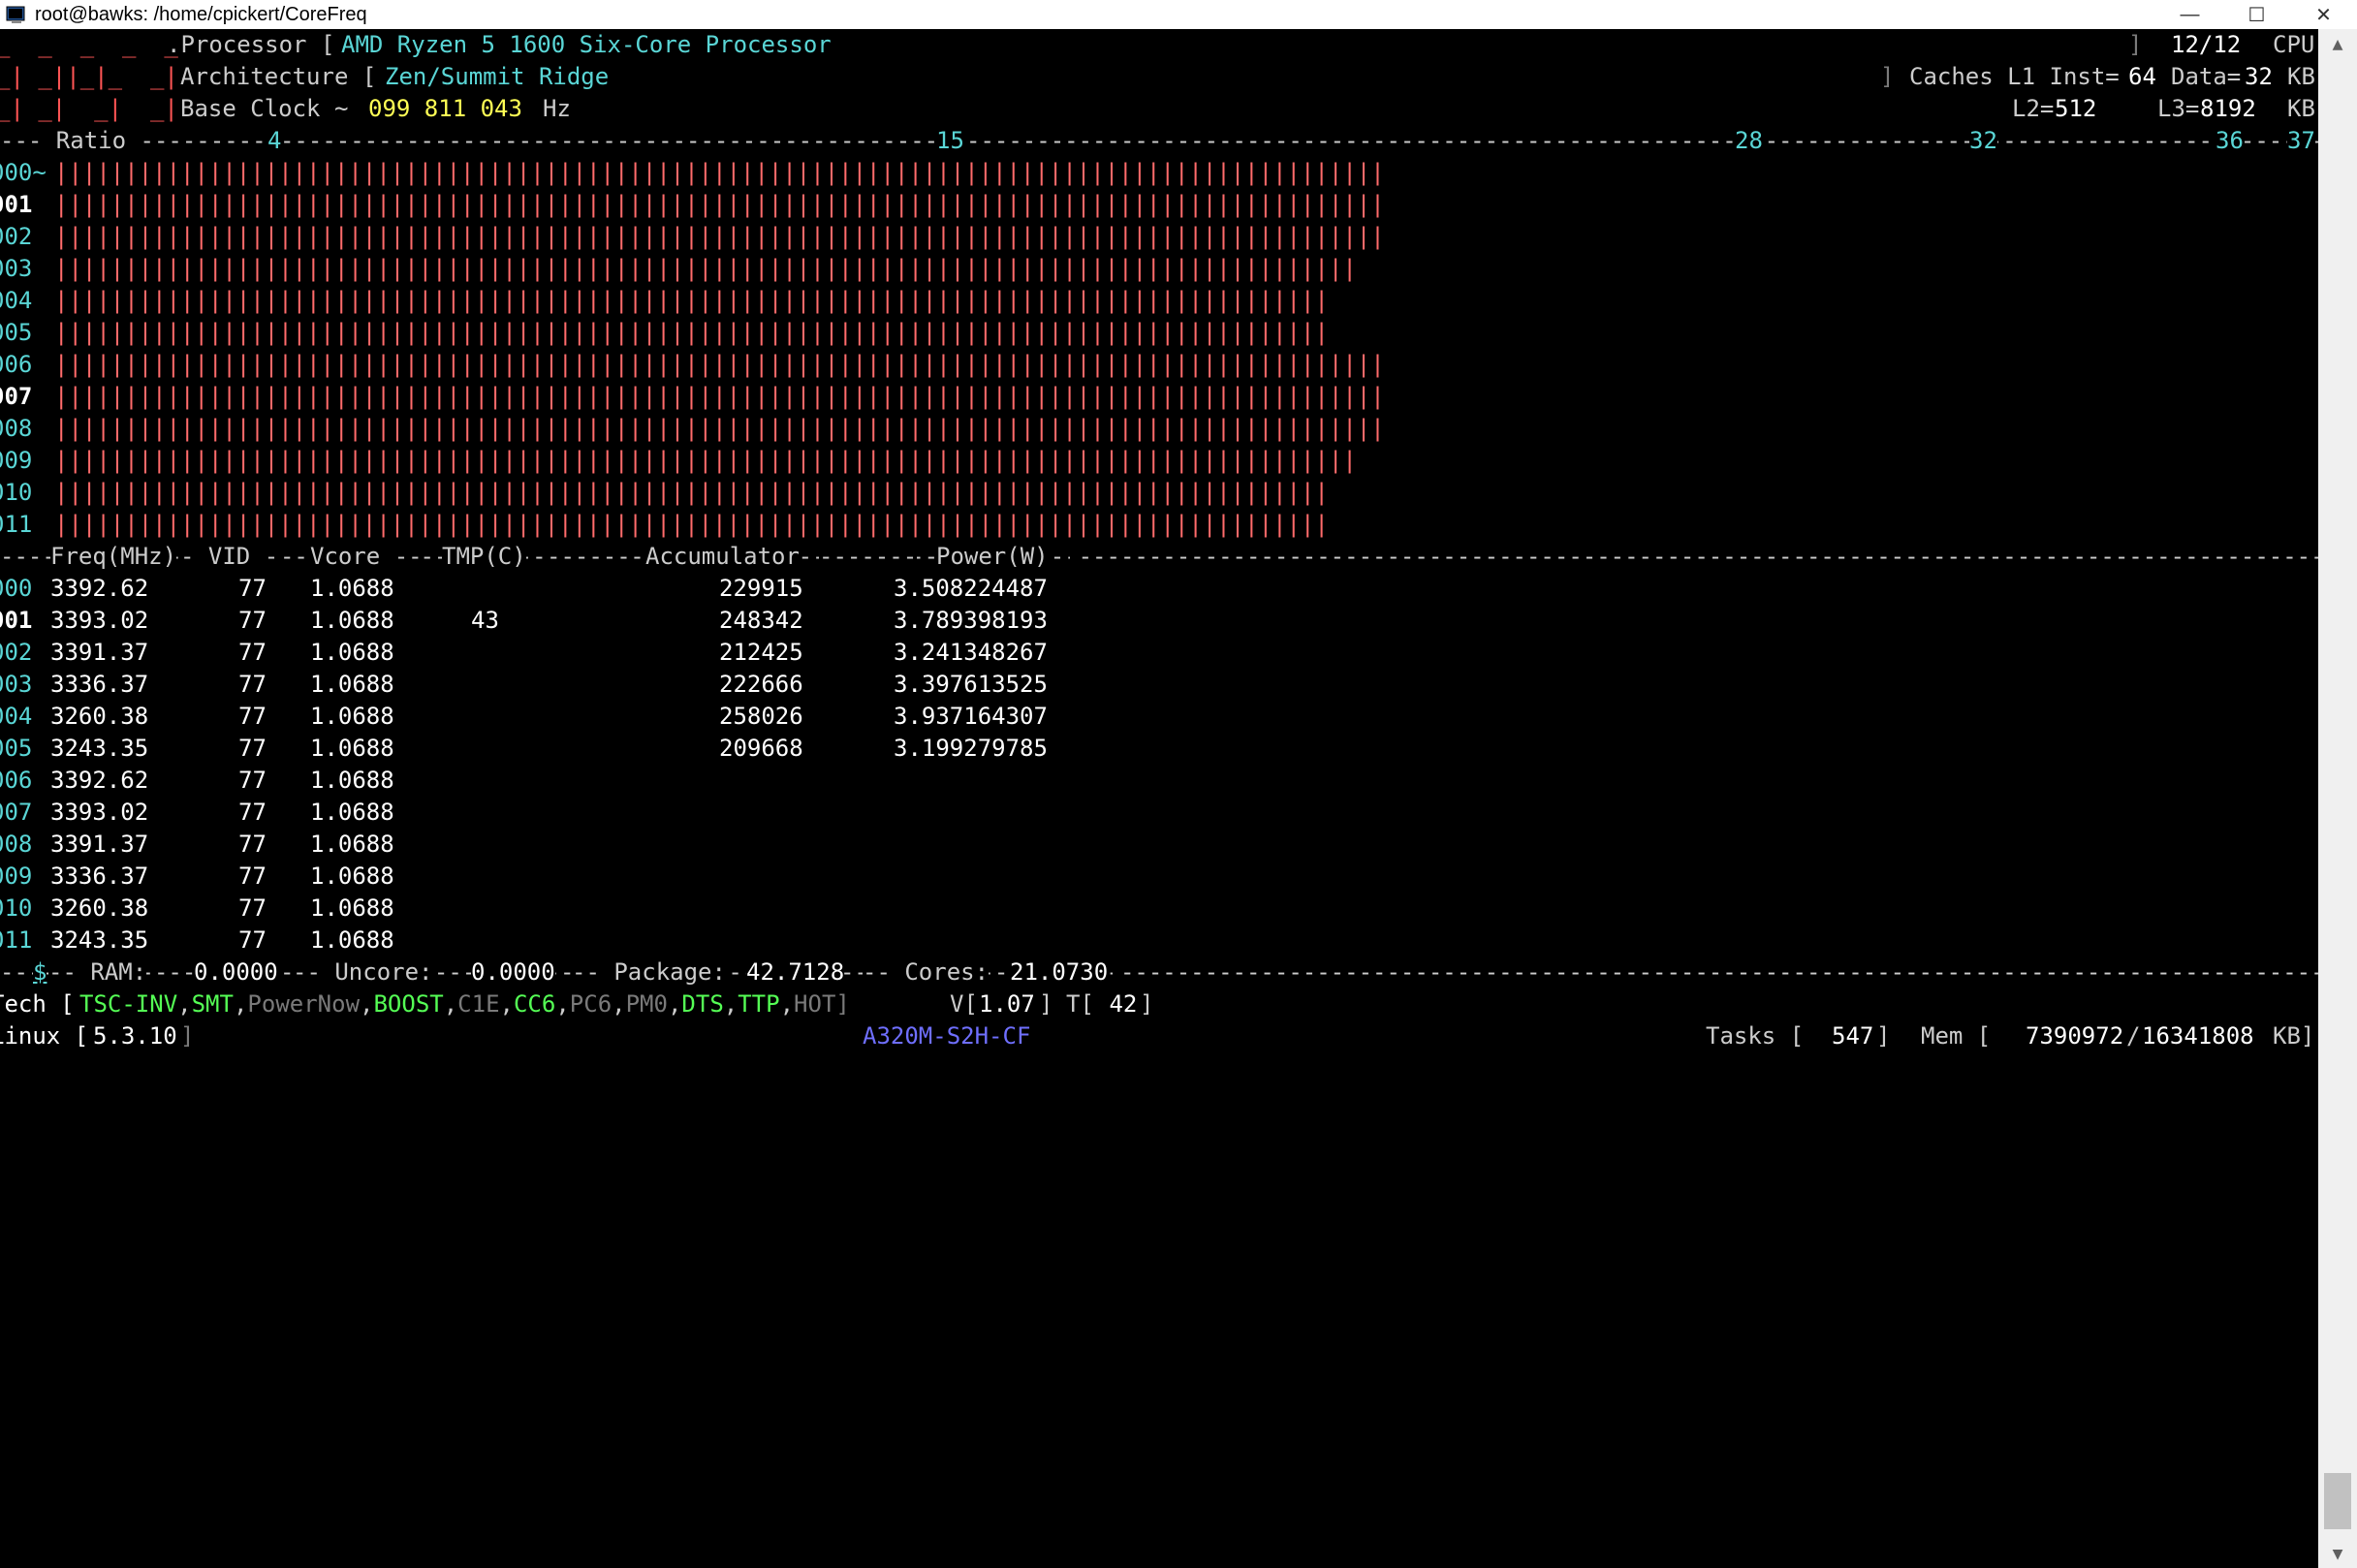  Describe the element at coordinates (1007, 1004) in the screenshot. I see `voltage-value: 1.07` at that location.